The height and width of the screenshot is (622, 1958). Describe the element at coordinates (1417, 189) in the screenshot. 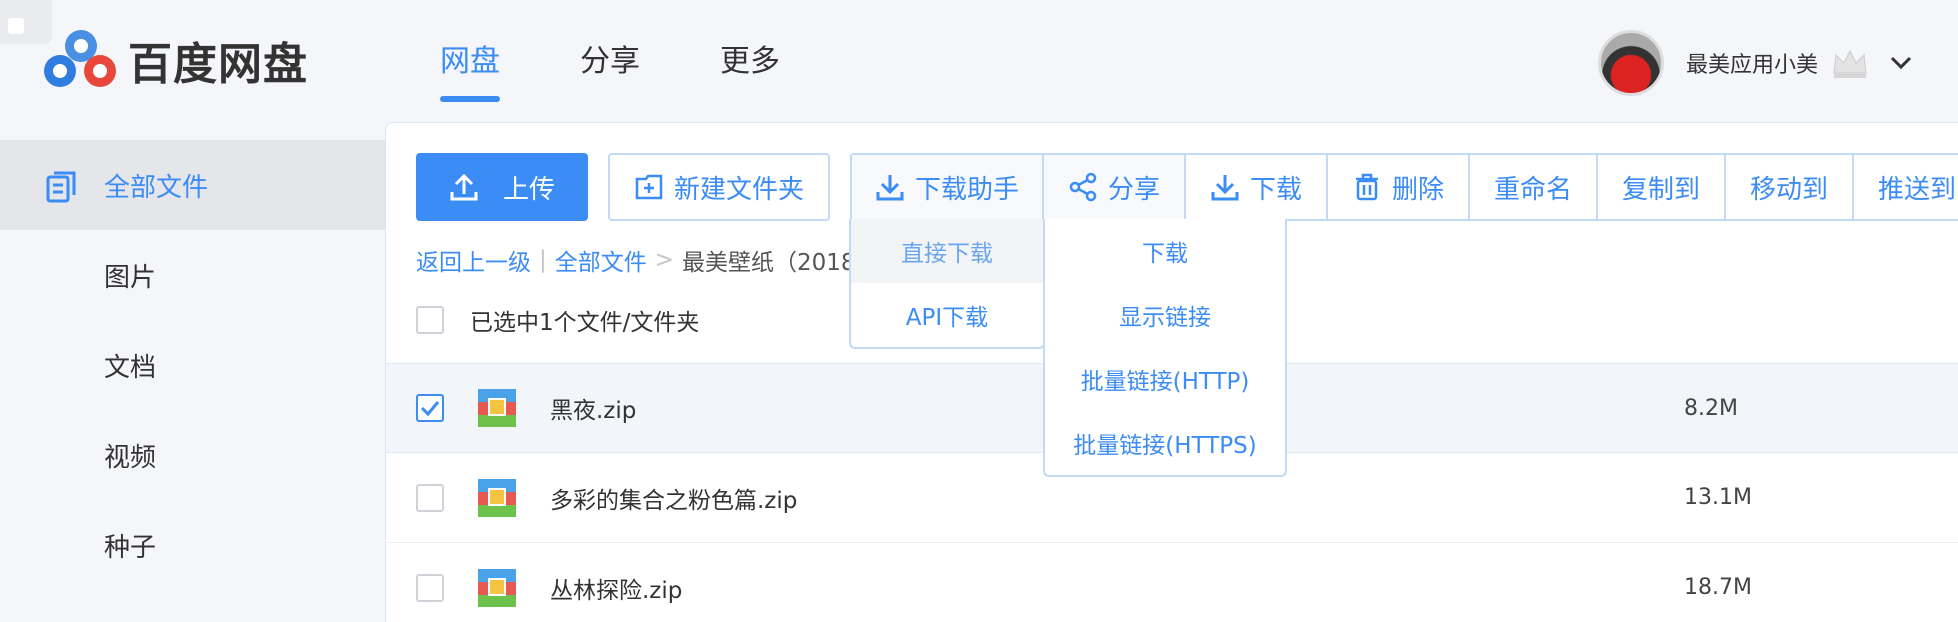

I see `delete-label: 删除` at that location.